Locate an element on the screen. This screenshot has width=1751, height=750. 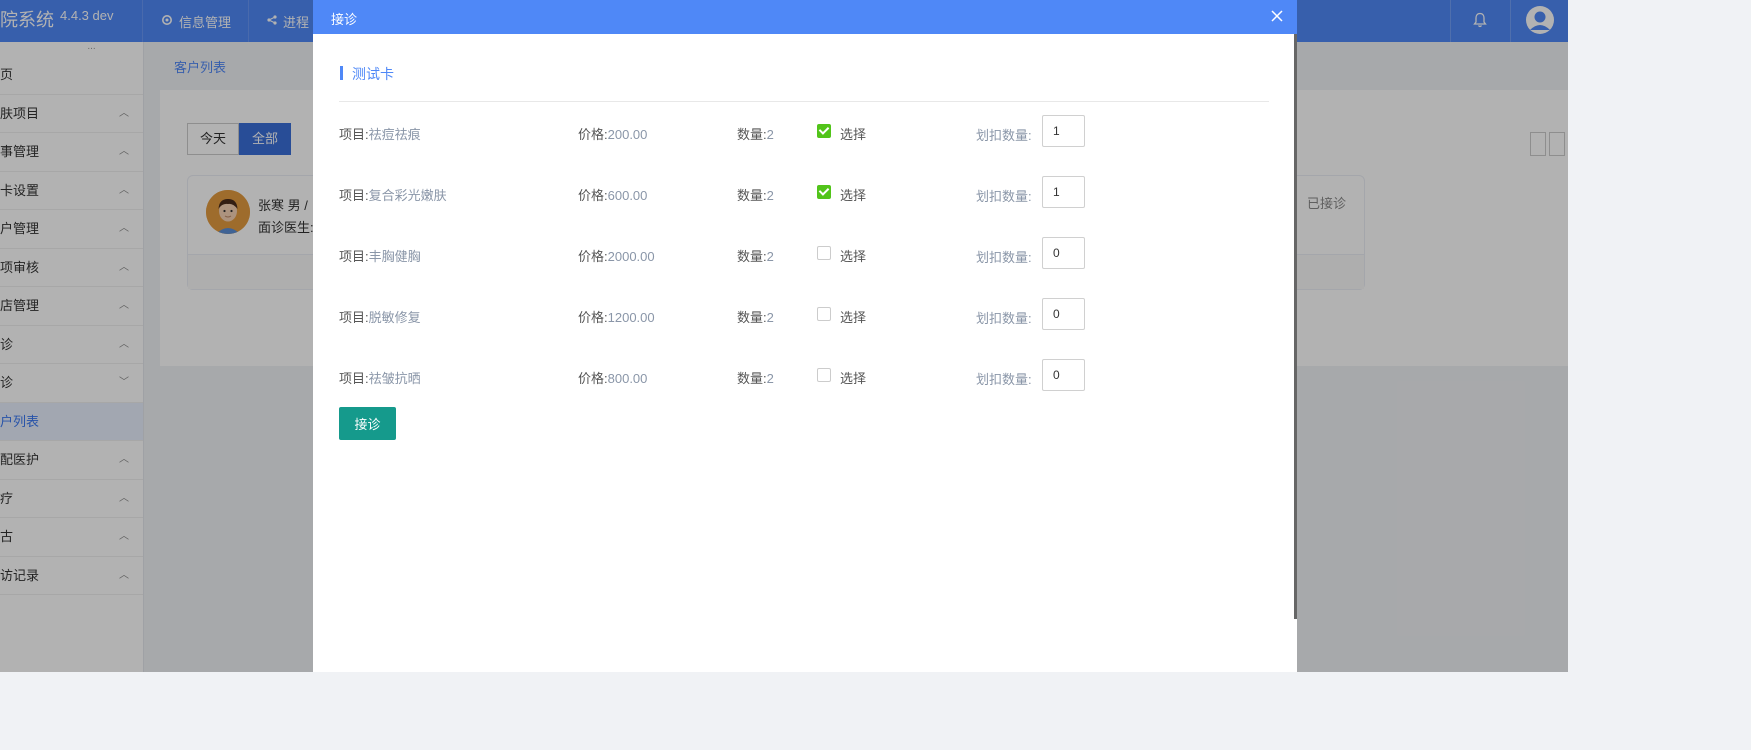
project-price: 价格:1200.00 is located at coordinates (616, 316).